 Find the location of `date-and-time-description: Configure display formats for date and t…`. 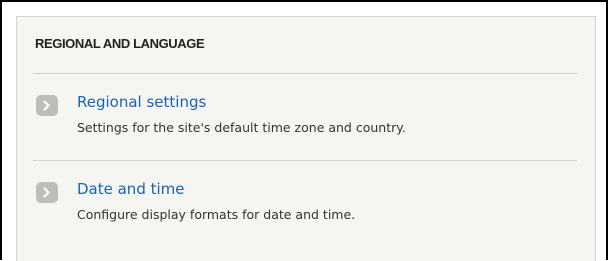

date-and-time-description: Configure display formats for date and t… is located at coordinates (216, 214).